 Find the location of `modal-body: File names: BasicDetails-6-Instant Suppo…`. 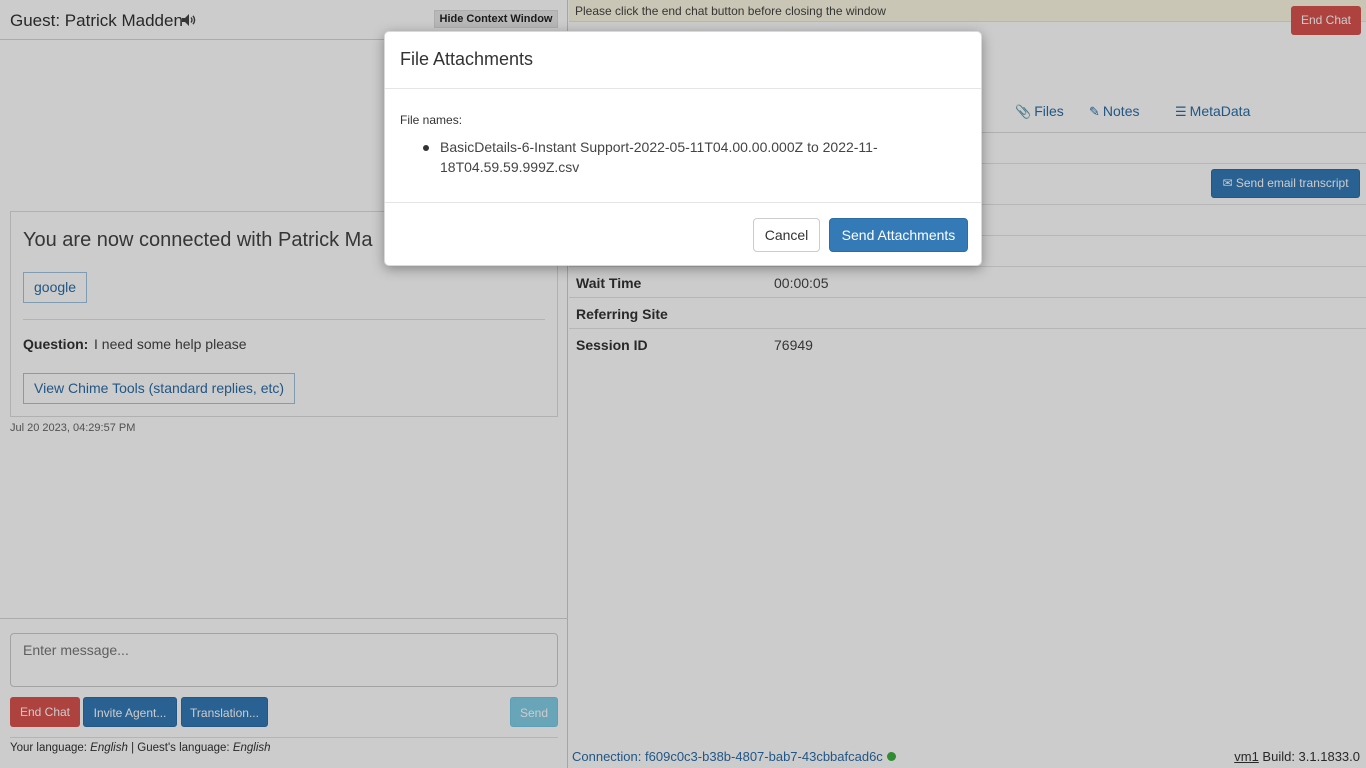

modal-body: File names: BasicDetails-6-Instant Suppo… is located at coordinates (683, 145).